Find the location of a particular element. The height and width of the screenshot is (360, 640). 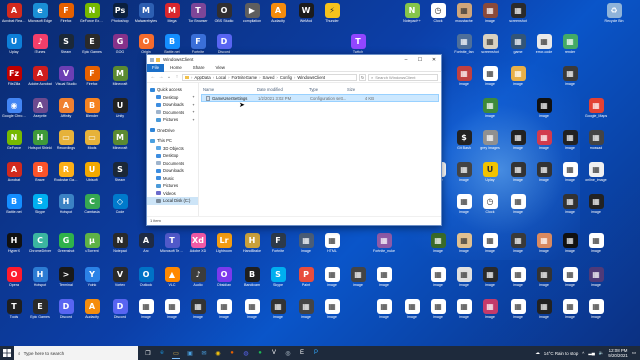

desktop-icon-item: AAcrobat Reader DC is located at coordinates (14, 17).